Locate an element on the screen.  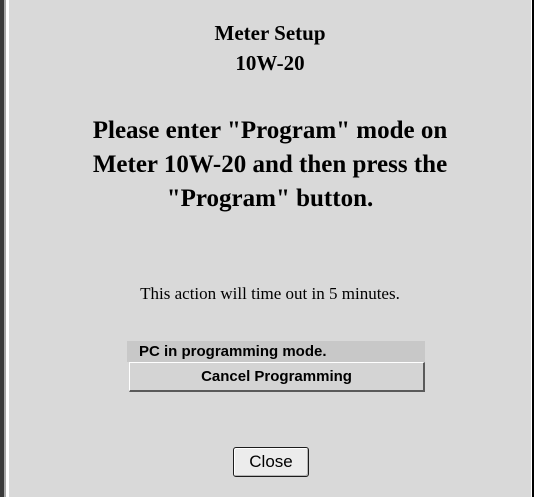
close-button: Close is located at coordinates (271, 462).